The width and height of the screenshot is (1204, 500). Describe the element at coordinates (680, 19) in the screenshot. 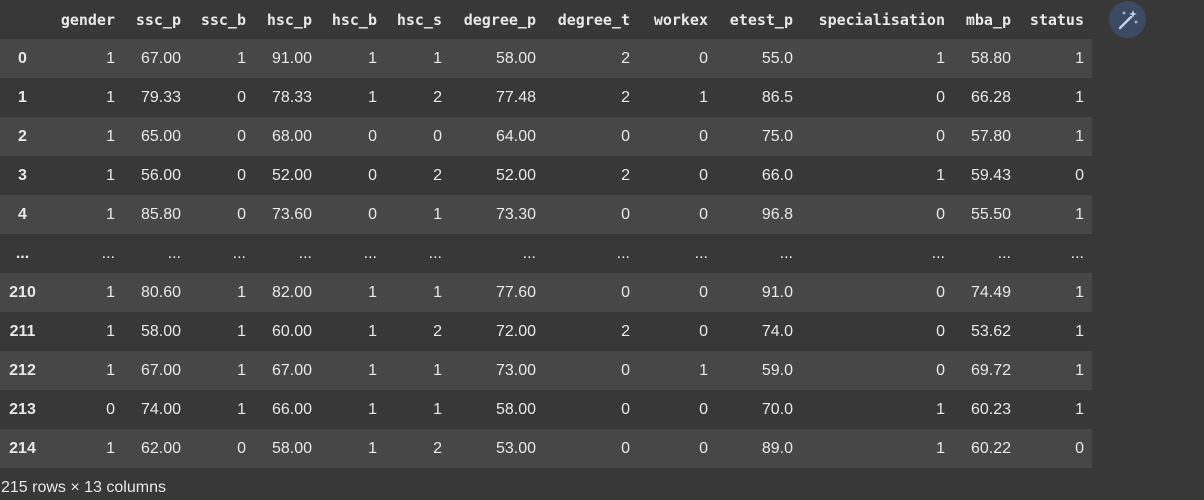

I see `column-header-workex: workex` at that location.